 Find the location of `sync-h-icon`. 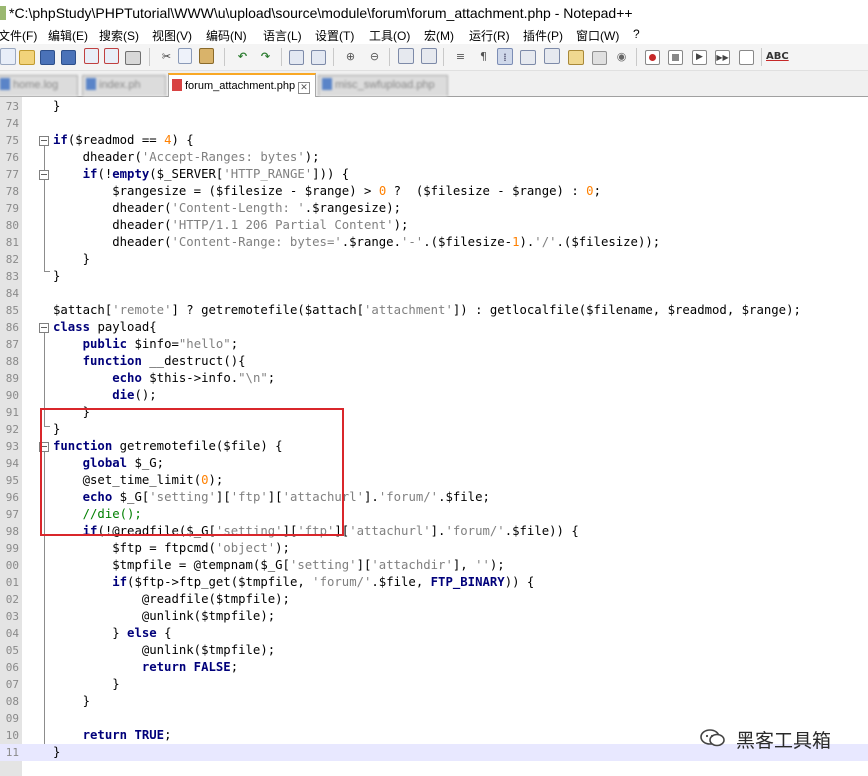

sync-h-icon is located at coordinates (429, 56).